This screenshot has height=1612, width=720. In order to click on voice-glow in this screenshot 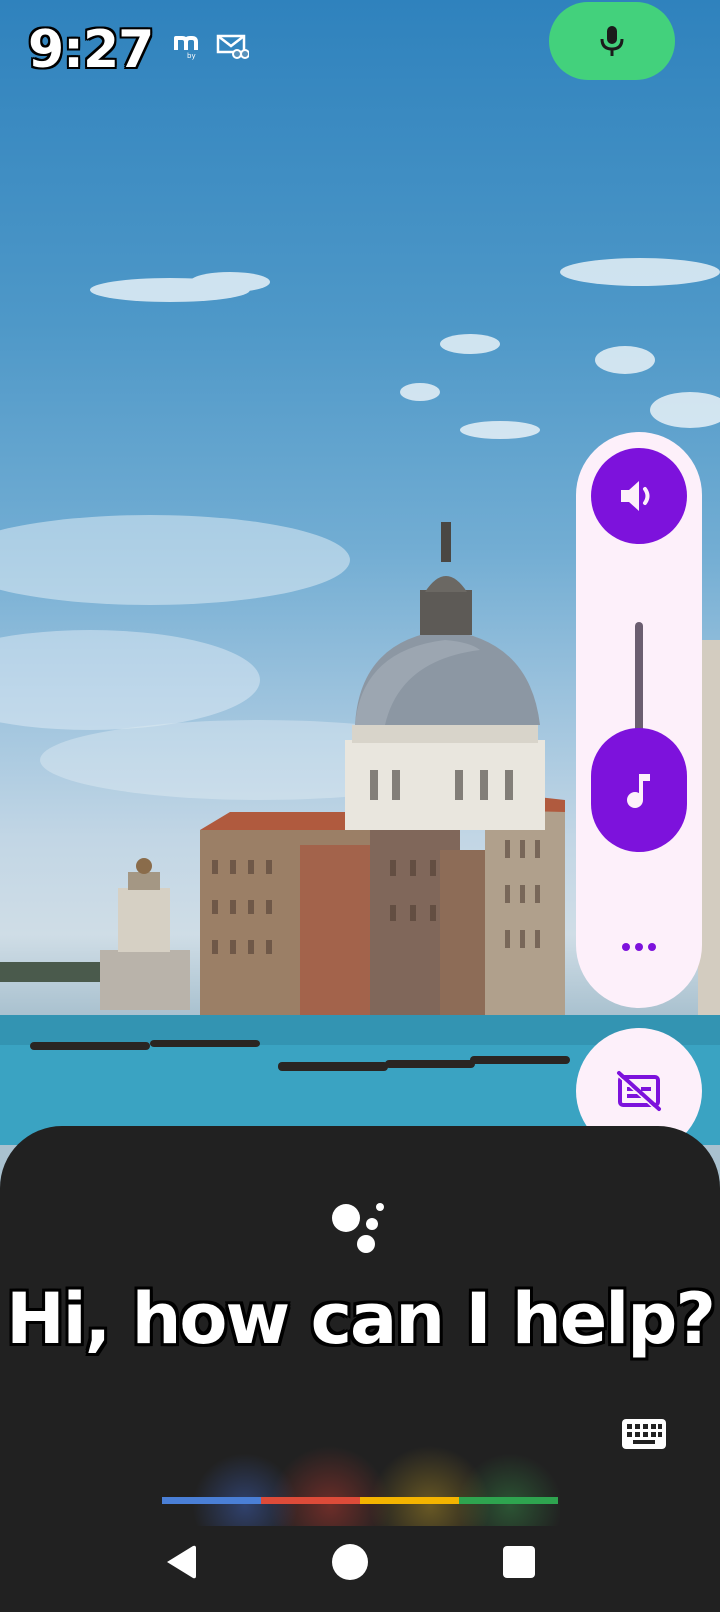, I will do `click(360, 1461)`.